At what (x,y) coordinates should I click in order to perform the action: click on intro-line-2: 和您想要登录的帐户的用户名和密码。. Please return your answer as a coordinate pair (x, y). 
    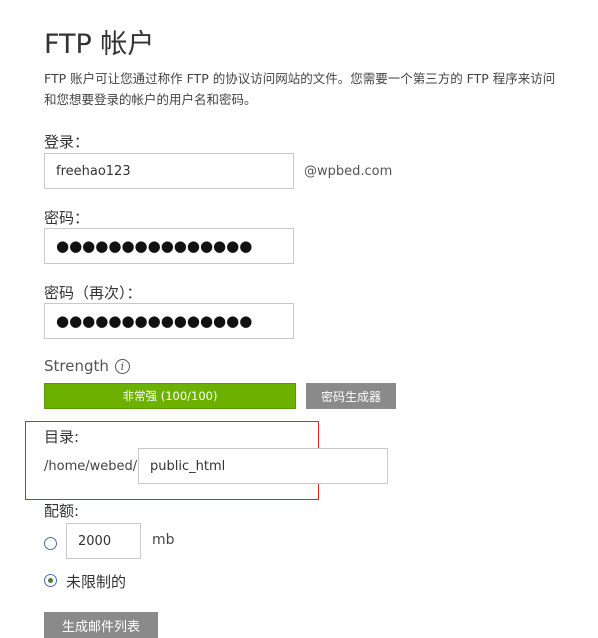
    Looking at the image, I should click on (150, 99).